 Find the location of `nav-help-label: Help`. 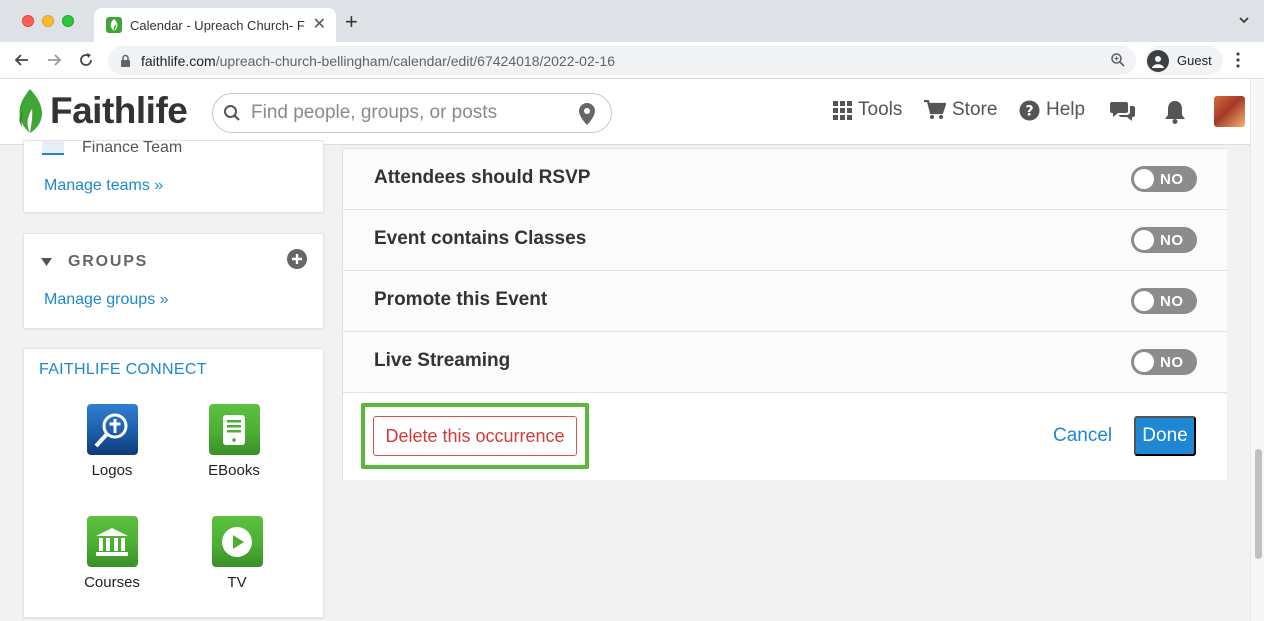

nav-help-label: Help is located at coordinates (1066, 109).